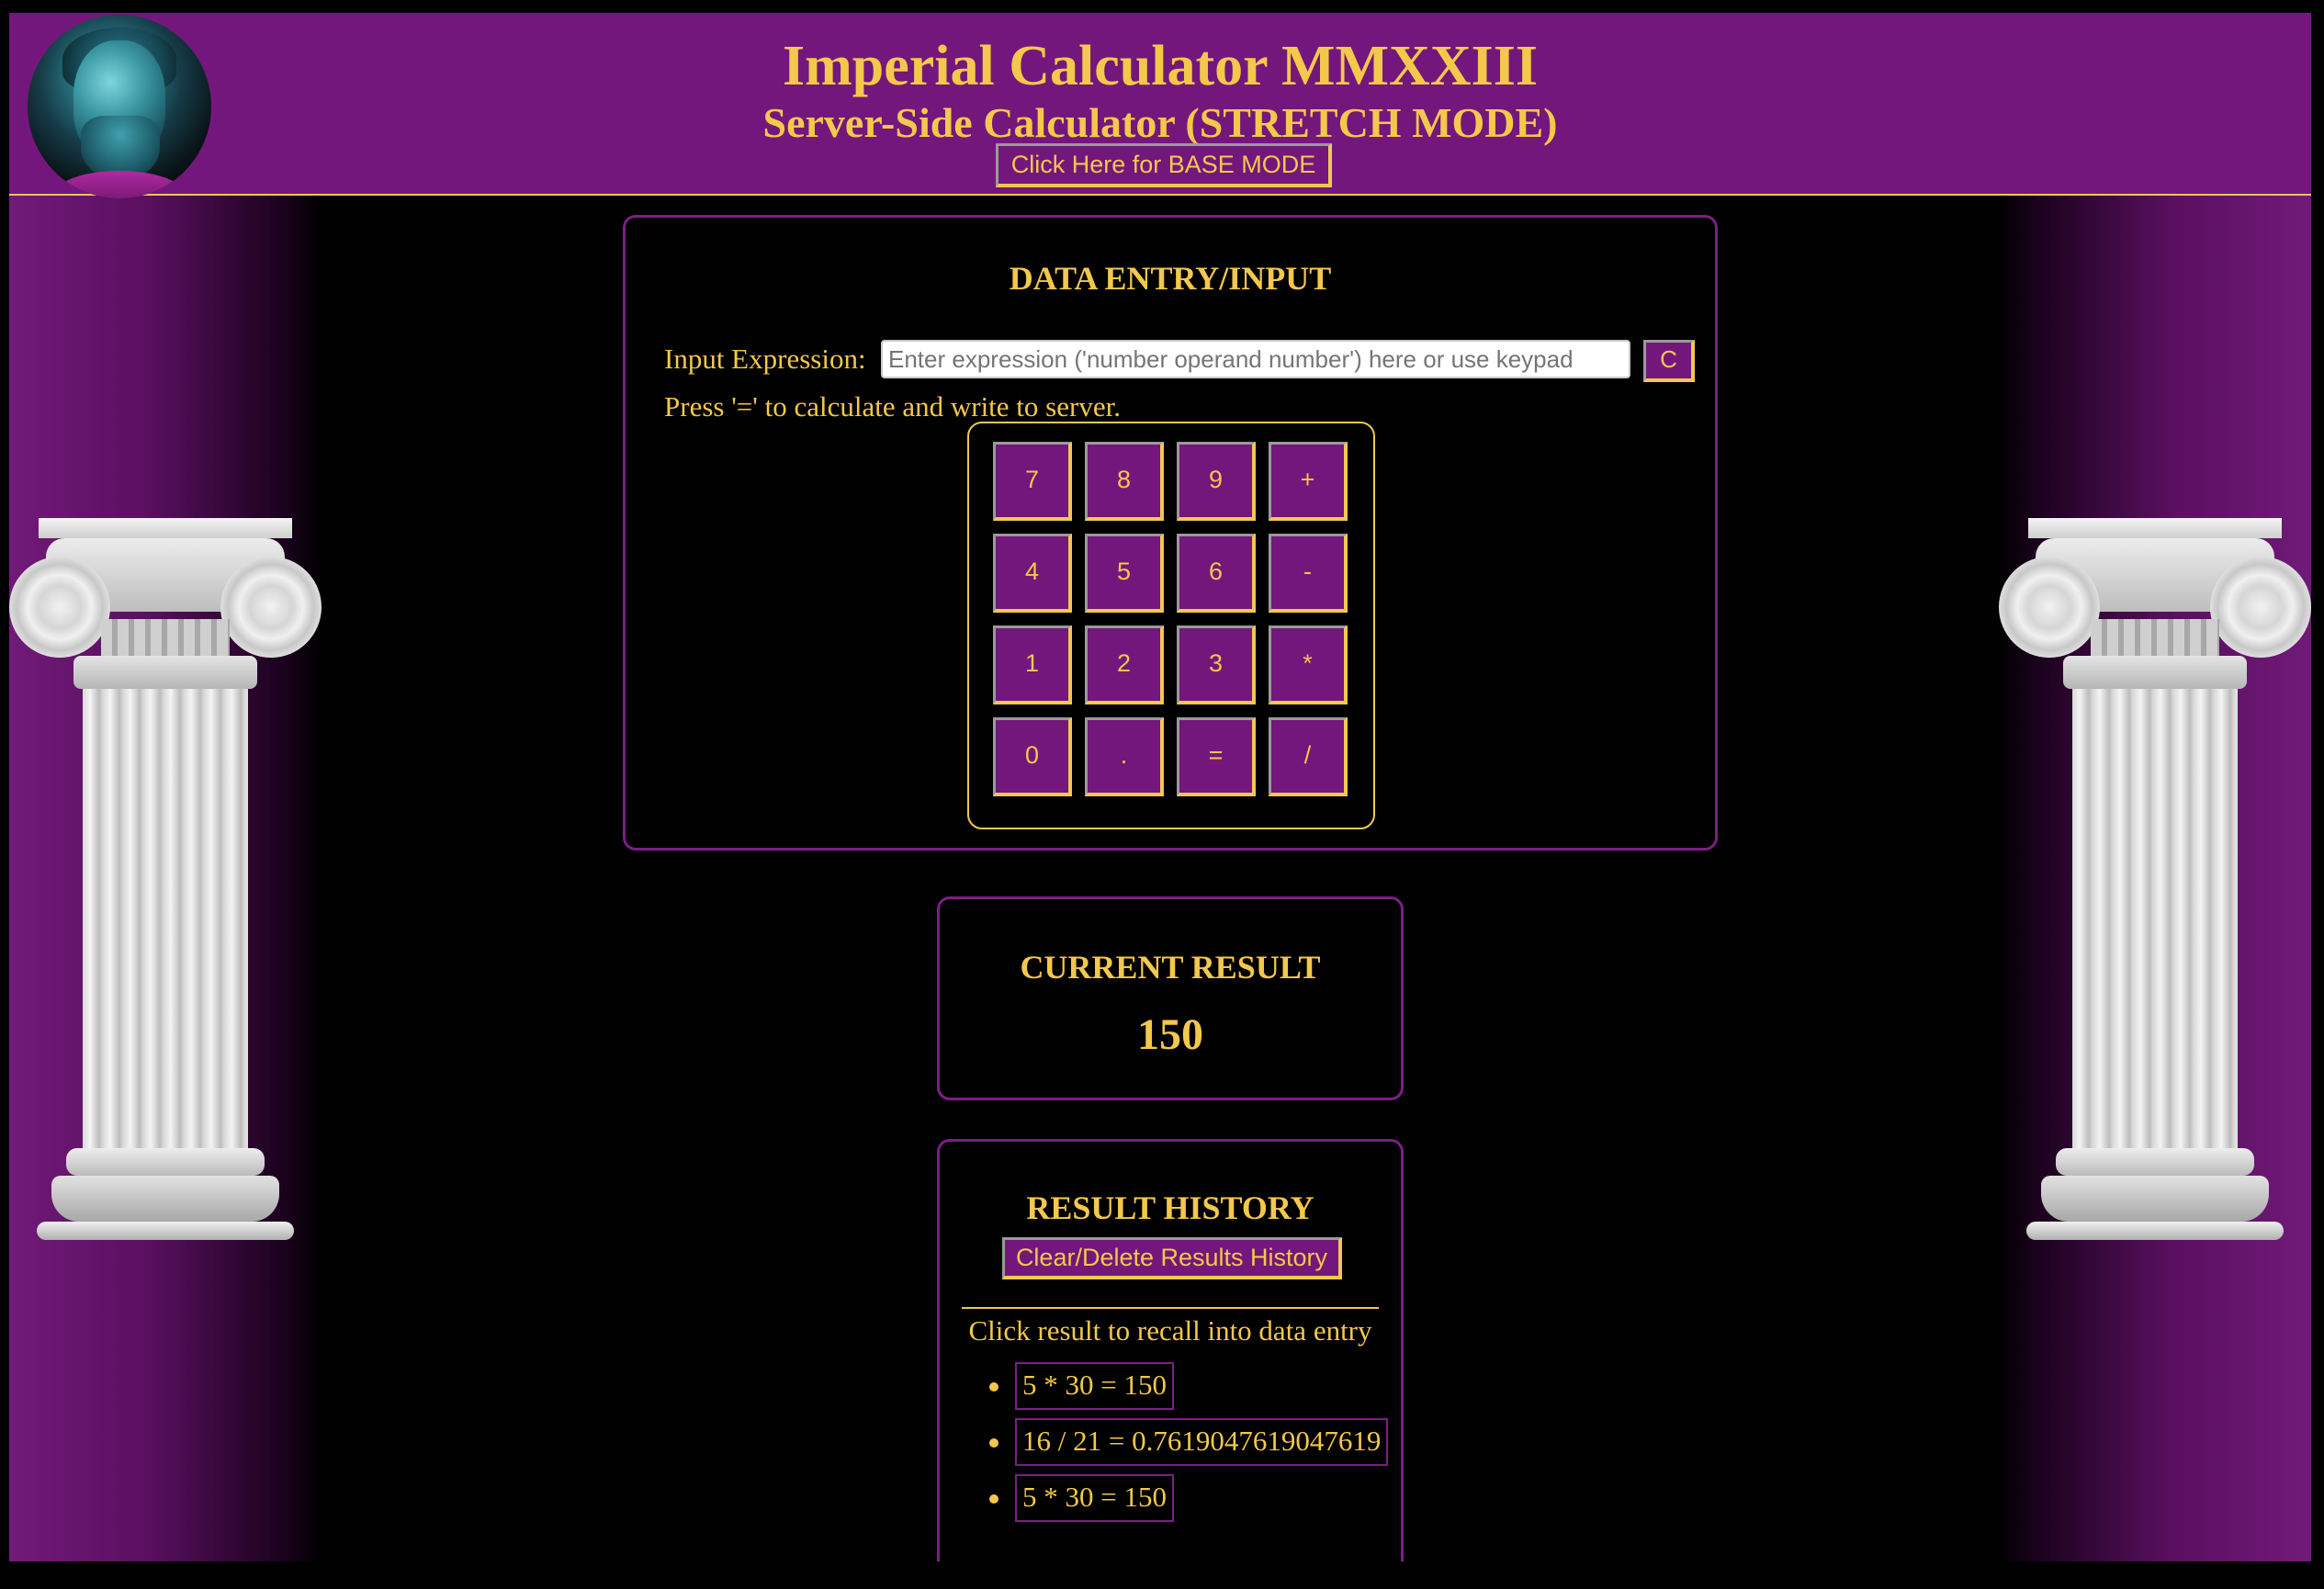 This screenshot has height=1589, width=2324. I want to click on key-9: 9, so click(1216, 481).